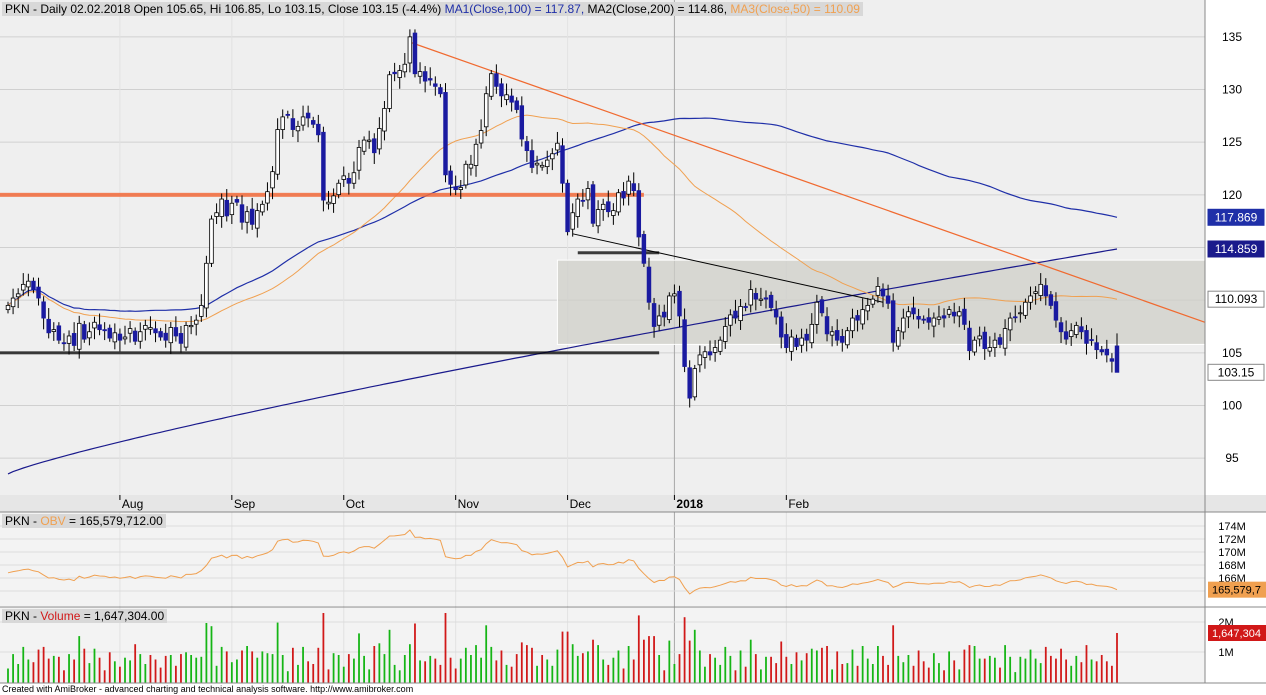 The width and height of the screenshot is (1266, 695). I want to click on price-tag-label: 110.093, so click(1236, 299).